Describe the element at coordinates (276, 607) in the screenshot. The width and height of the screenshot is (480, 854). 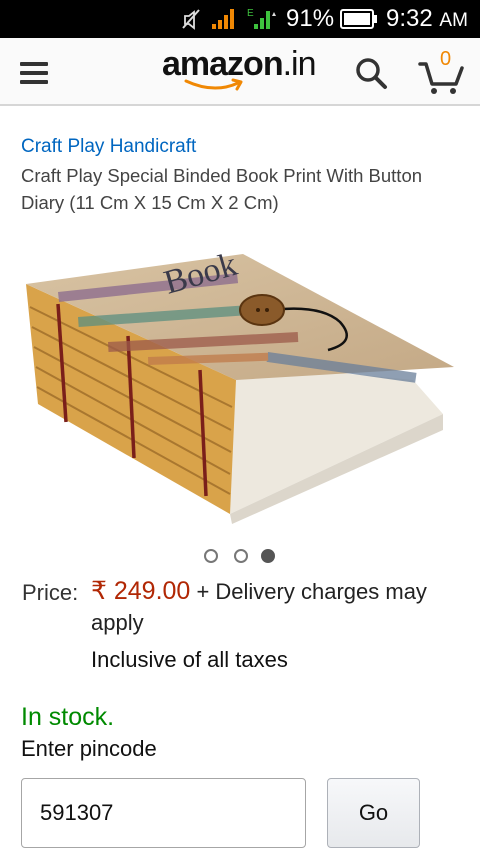
I see `price-block: ₹ 249.00 + Delivery charges may apply` at that location.